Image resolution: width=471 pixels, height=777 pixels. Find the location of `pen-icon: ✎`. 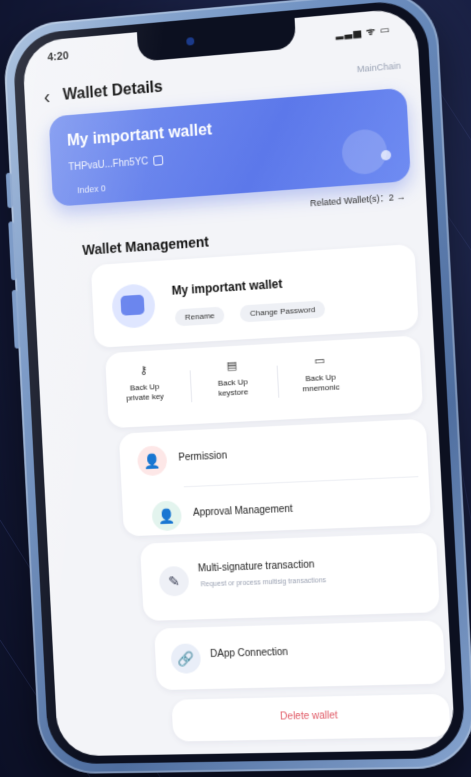

pen-icon: ✎ is located at coordinates (174, 581).